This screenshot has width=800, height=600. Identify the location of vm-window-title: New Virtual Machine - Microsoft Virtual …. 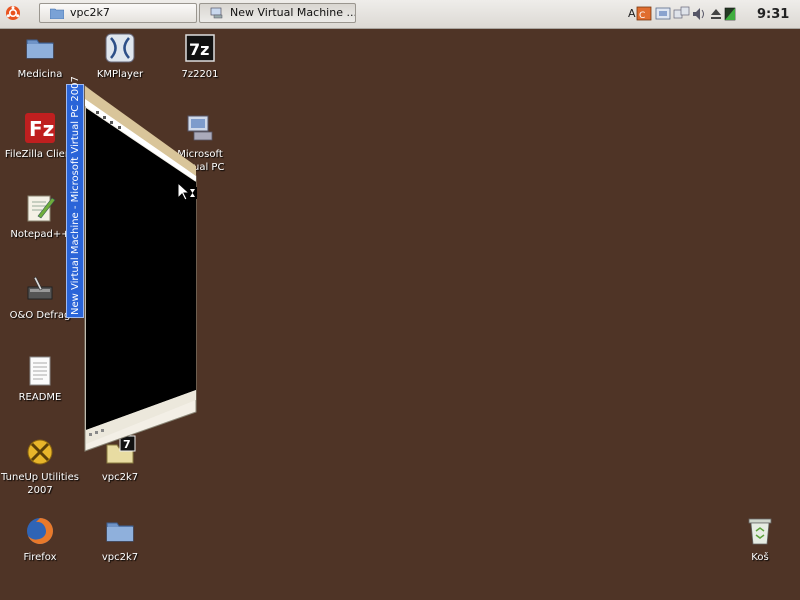
(75, 195).